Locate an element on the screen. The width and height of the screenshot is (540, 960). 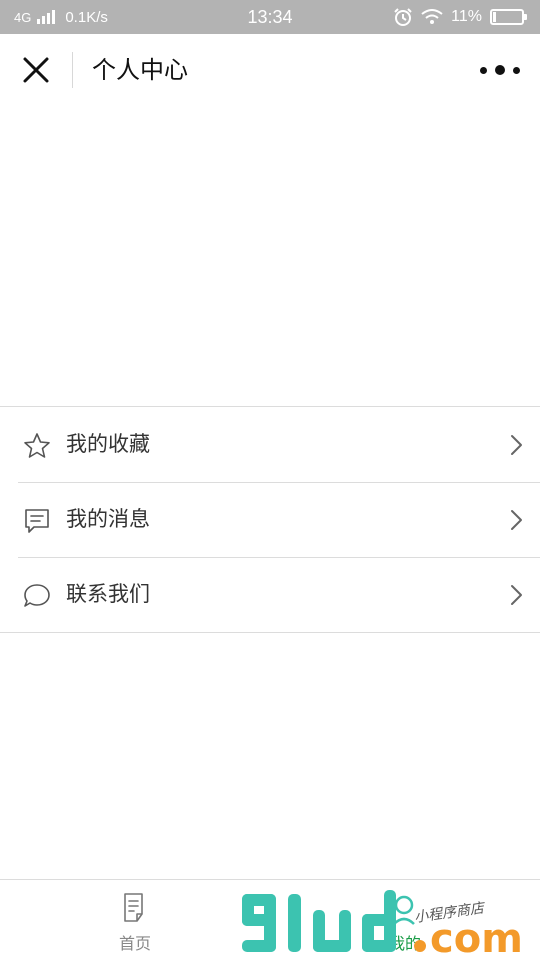
nav-divider is located at coordinates (72, 70).